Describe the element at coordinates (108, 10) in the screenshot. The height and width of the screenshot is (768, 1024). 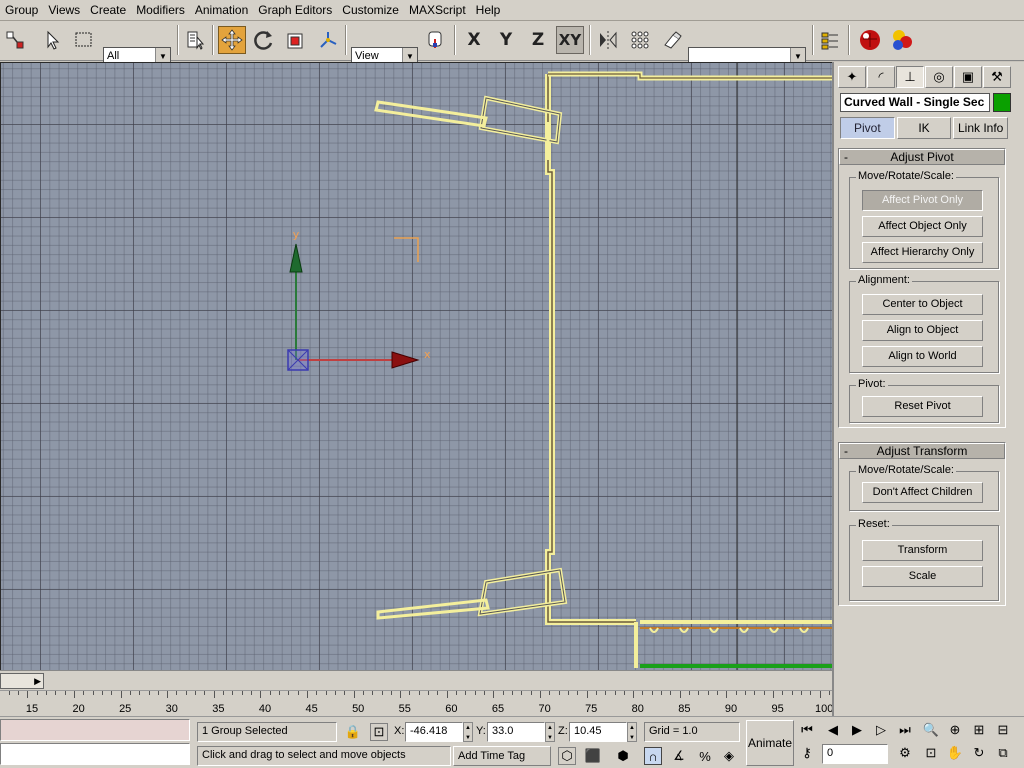
I see `menu-create: Create` at that location.